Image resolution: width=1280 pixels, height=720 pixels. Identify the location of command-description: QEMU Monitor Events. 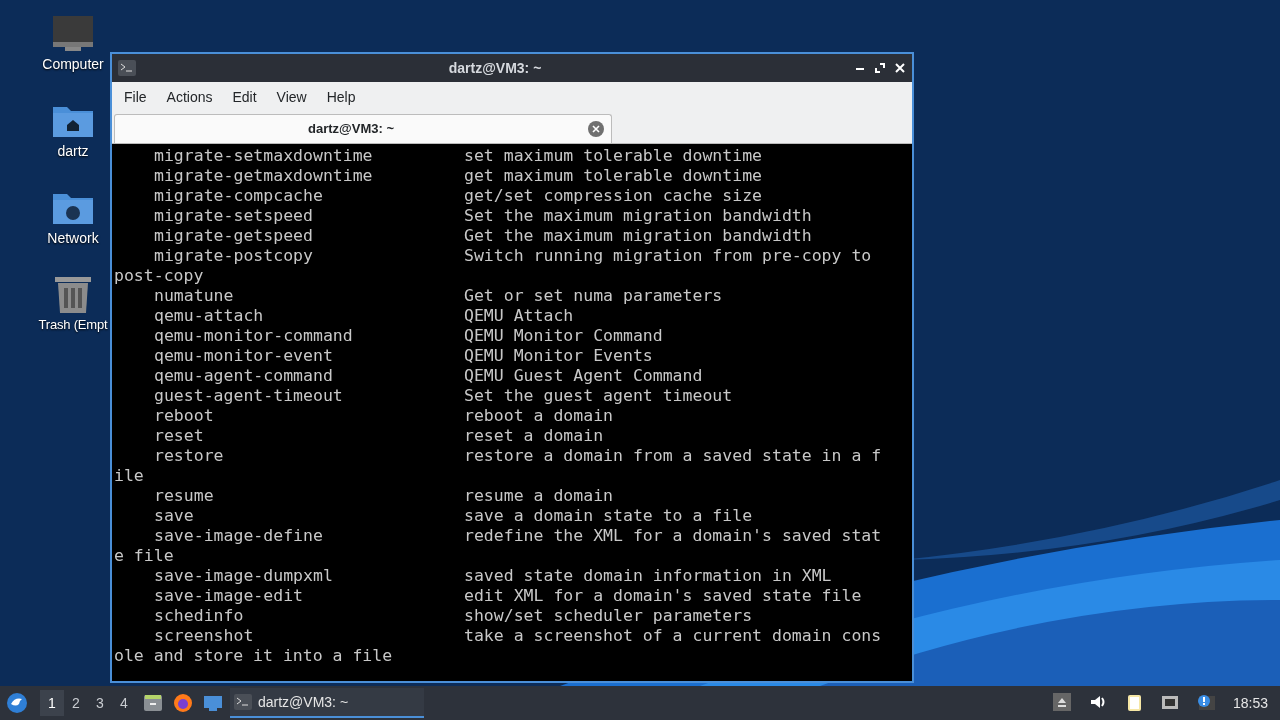
(558, 356).